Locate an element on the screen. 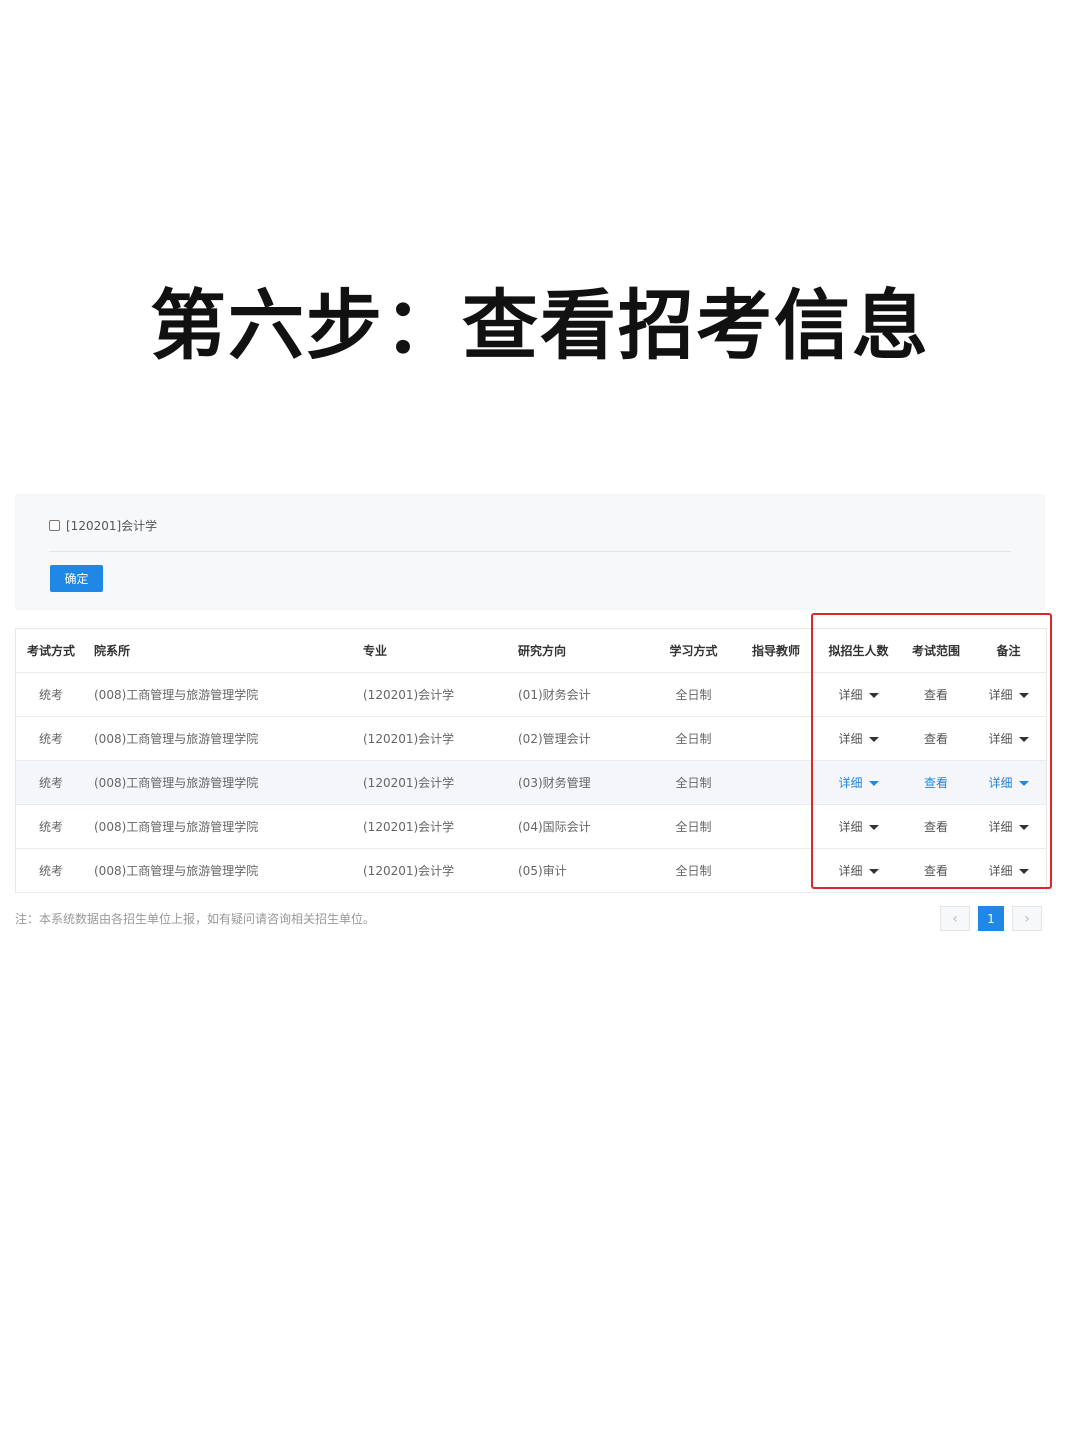 The height and width of the screenshot is (1439, 1080). table-header-row: 考试方式 院系所 专业 研究方向 学习方式 指导教师 拟招生人数 考试范围 备注 is located at coordinates (531, 651).